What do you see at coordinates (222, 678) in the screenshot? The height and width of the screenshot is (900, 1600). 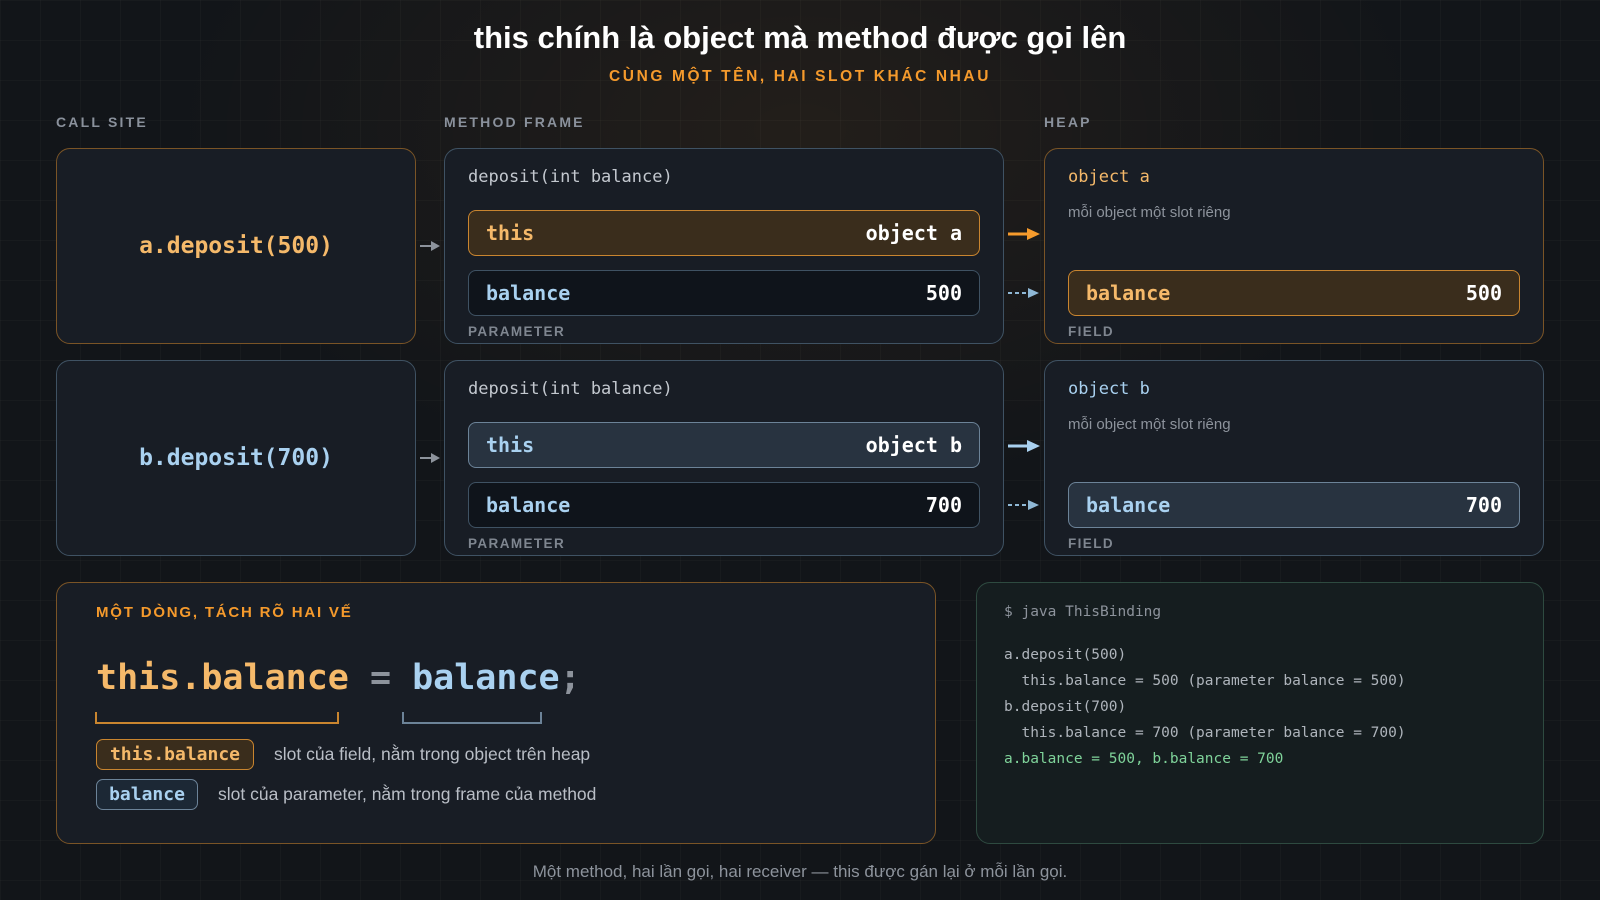 I see `statement-lhs: this.balance` at bounding box center [222, 678].